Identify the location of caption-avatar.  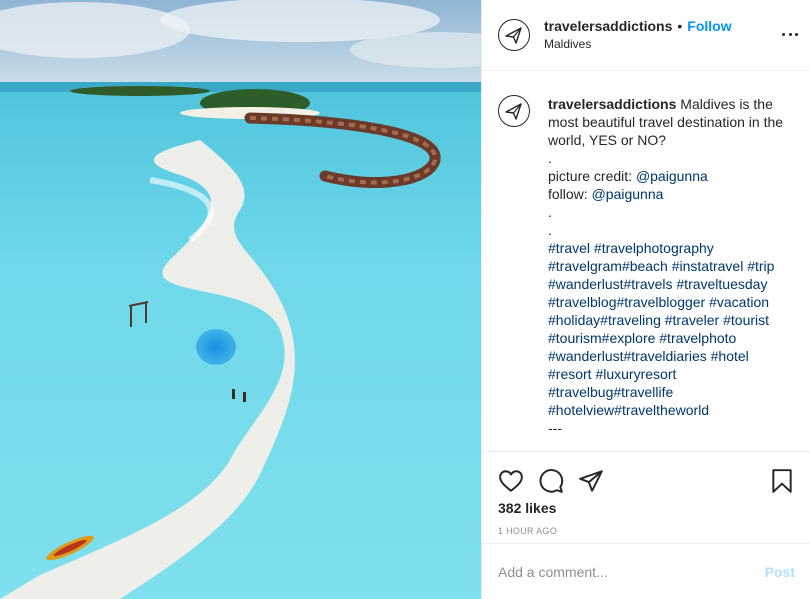
(514, 111).